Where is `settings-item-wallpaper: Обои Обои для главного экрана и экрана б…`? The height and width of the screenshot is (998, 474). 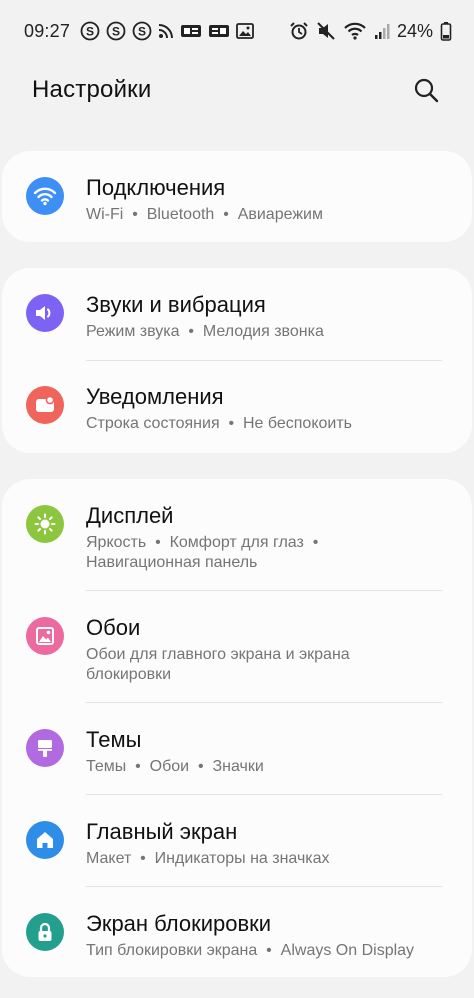 settings-item-wallpaper: Обои Обои для главного экрана и экрана б… is located at coordinates (237, 647).